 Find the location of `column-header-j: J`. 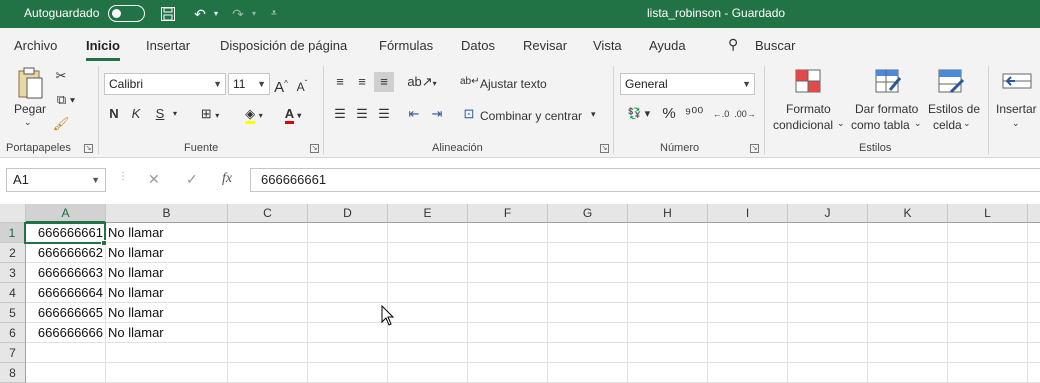

column-header-j: J is located at coordinates (828, 213).